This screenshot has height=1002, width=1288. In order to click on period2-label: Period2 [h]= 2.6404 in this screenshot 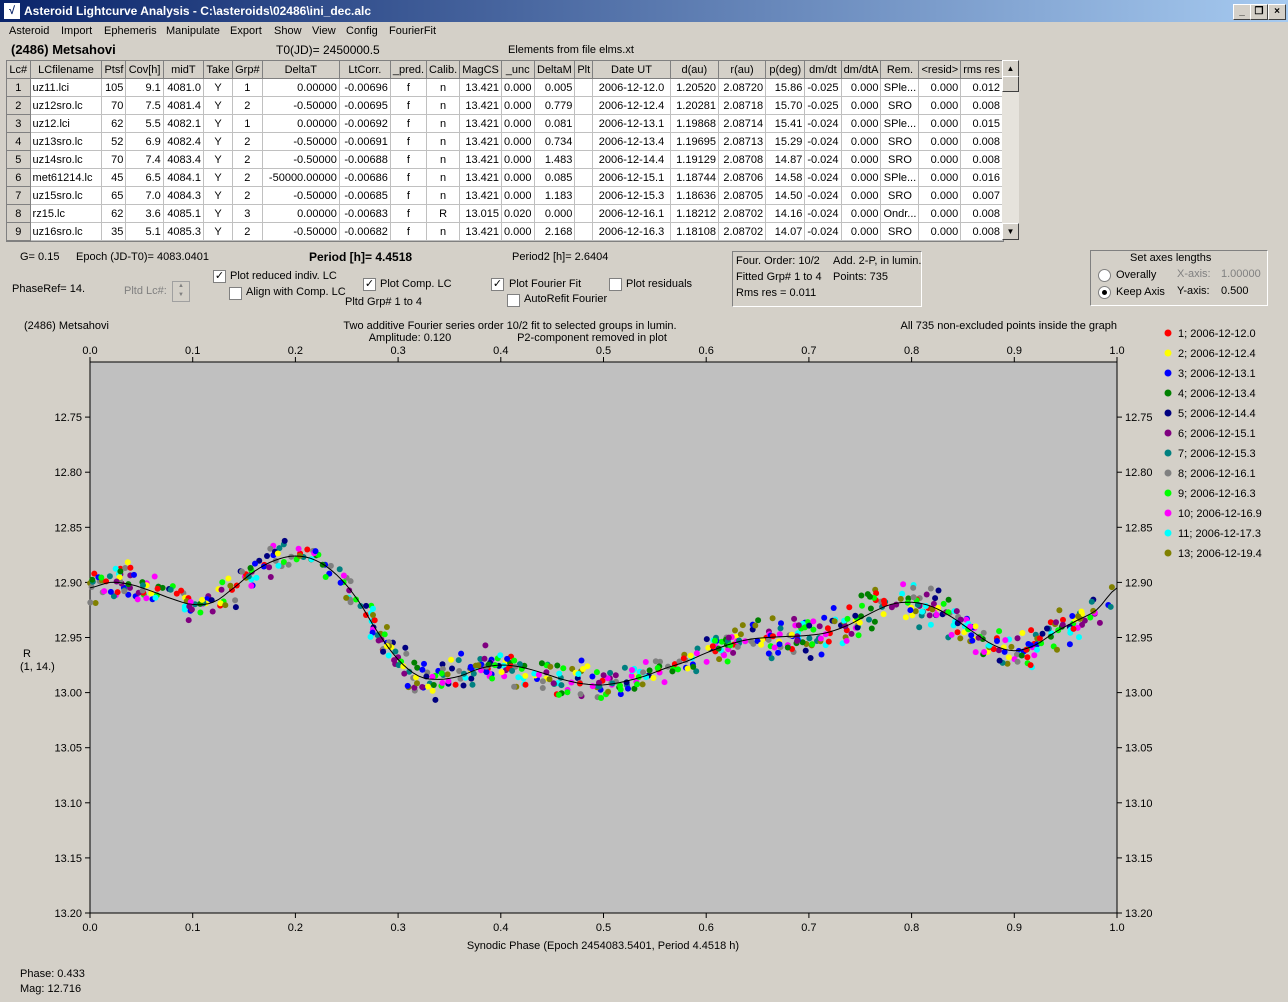, I will do `click(560, 257)`.